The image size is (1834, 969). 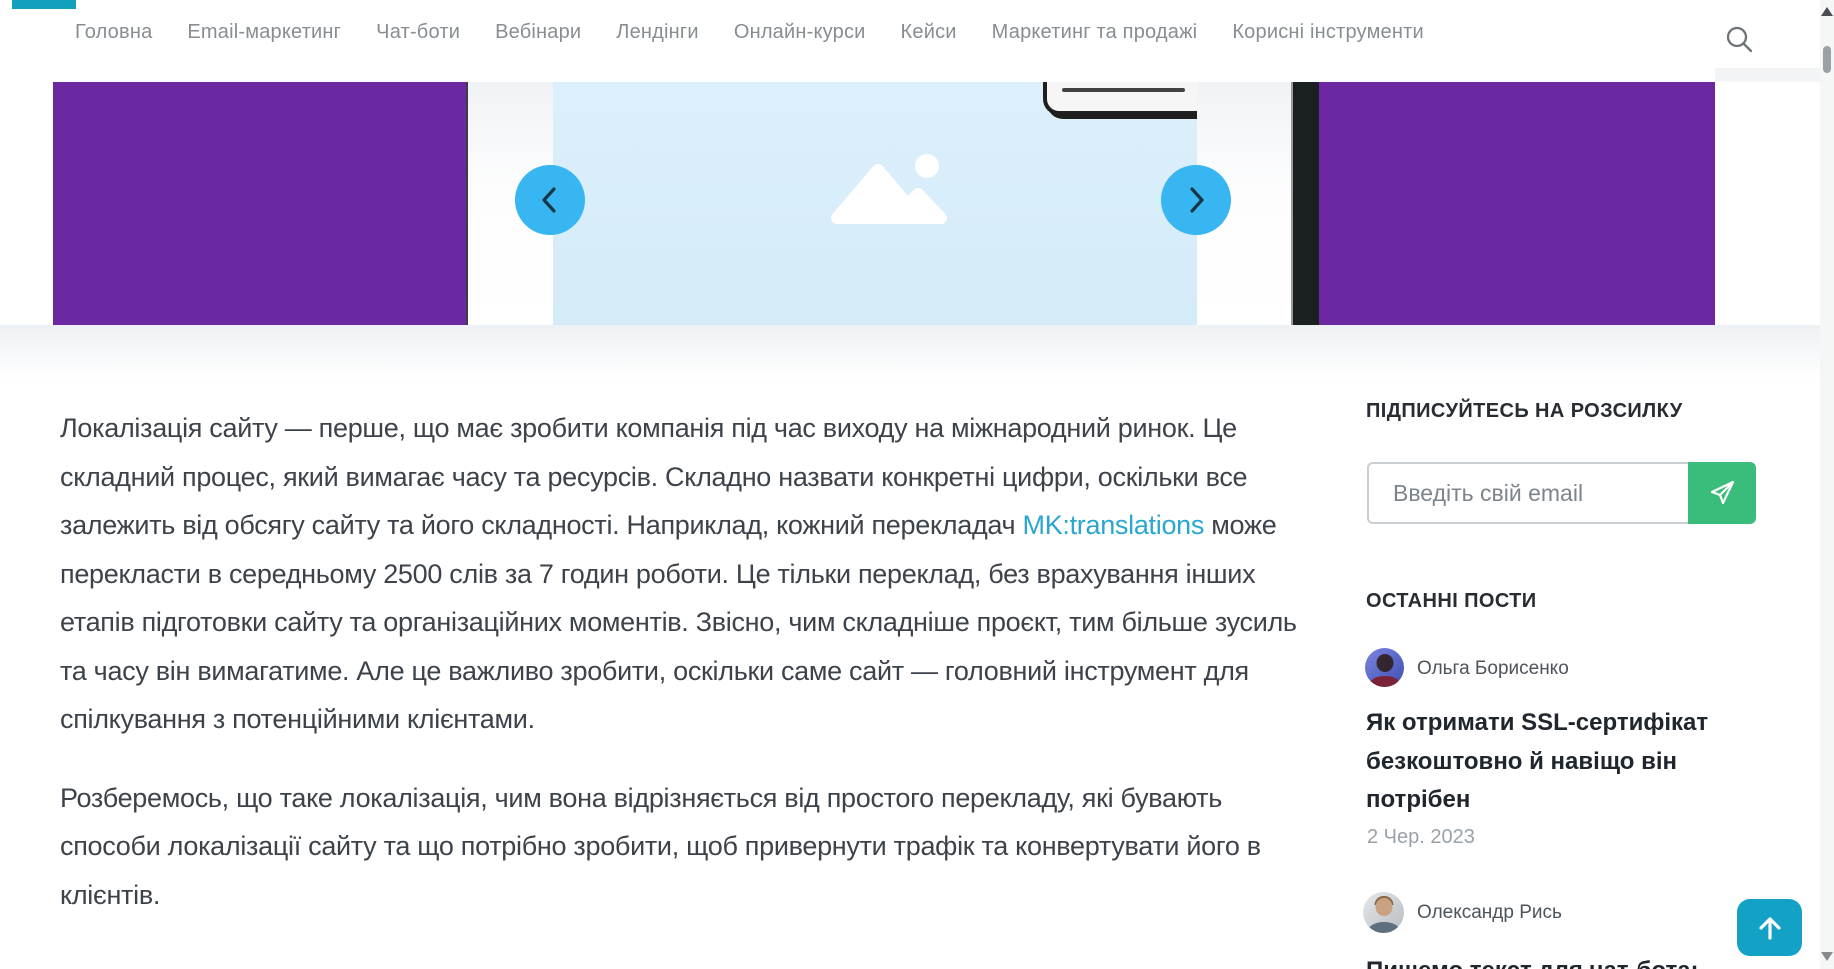 I want to click on carousel-next-button, so click(x=1196, y=200).